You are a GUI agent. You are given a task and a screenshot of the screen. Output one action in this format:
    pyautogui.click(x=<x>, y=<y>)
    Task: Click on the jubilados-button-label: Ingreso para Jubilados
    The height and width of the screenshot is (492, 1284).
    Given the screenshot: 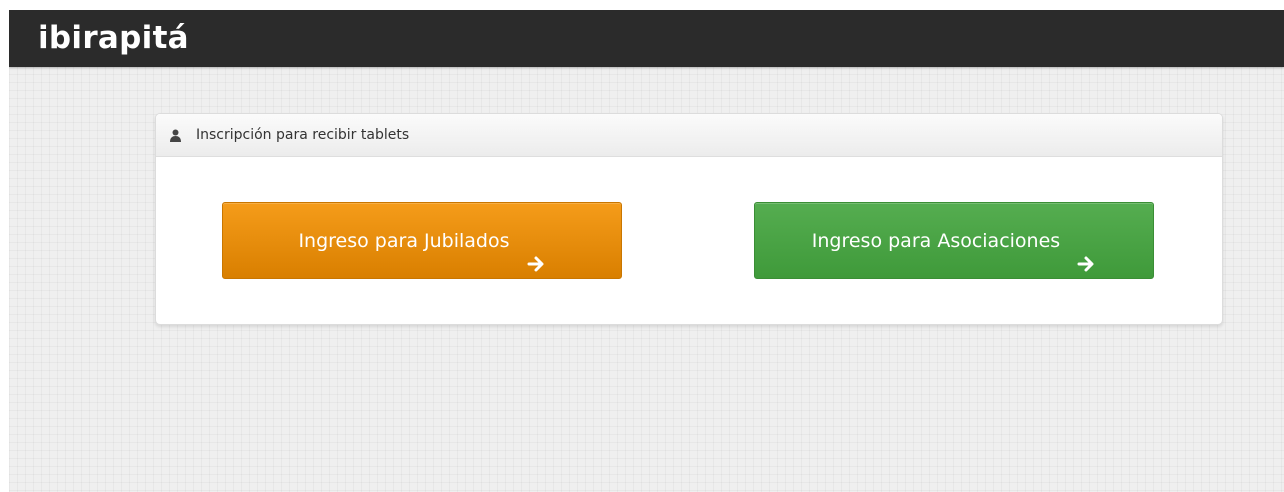 What is the action you would take?
    pyautogui.click(x=404, y=241)
    